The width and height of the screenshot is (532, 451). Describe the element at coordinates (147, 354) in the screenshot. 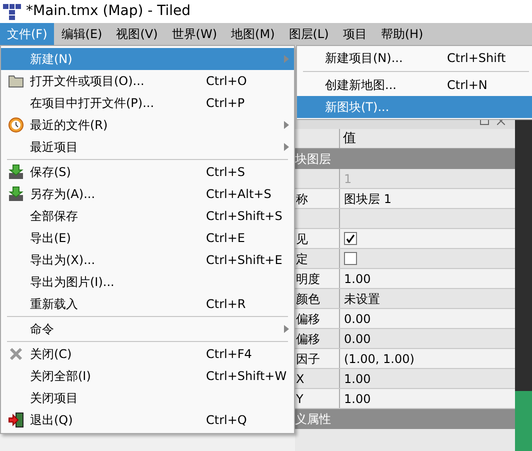

I see `menu-item: 关闭(C) Ctrl+F4` at that location.